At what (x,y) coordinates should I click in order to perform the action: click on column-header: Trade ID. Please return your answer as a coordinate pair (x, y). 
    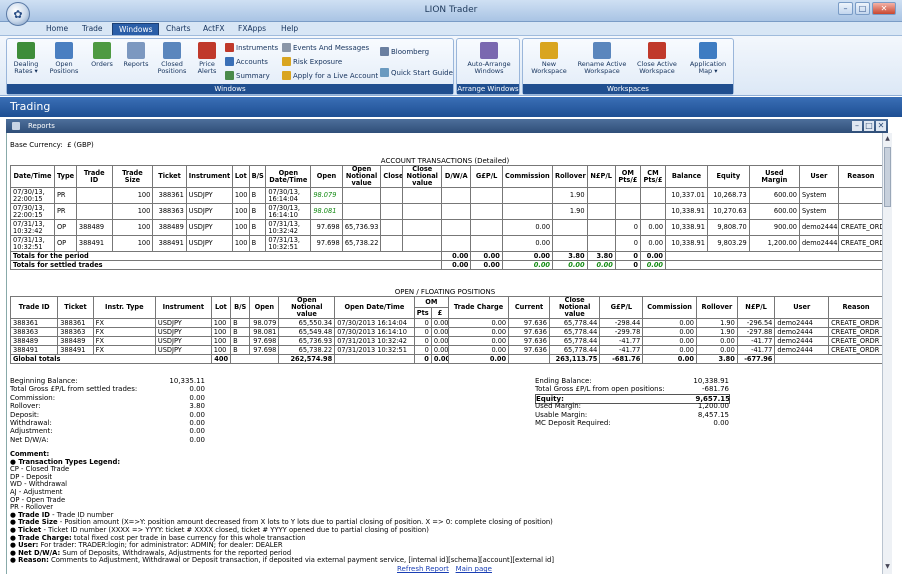
    Looking at the image, I should click on (94, 176).